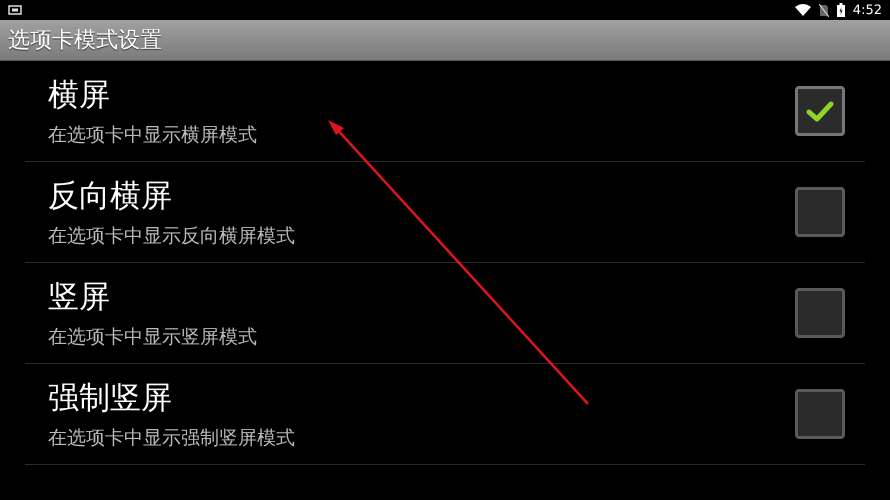 This screenshot has width=890, height=500. I want to click on battery-icon, so click(840, 10).